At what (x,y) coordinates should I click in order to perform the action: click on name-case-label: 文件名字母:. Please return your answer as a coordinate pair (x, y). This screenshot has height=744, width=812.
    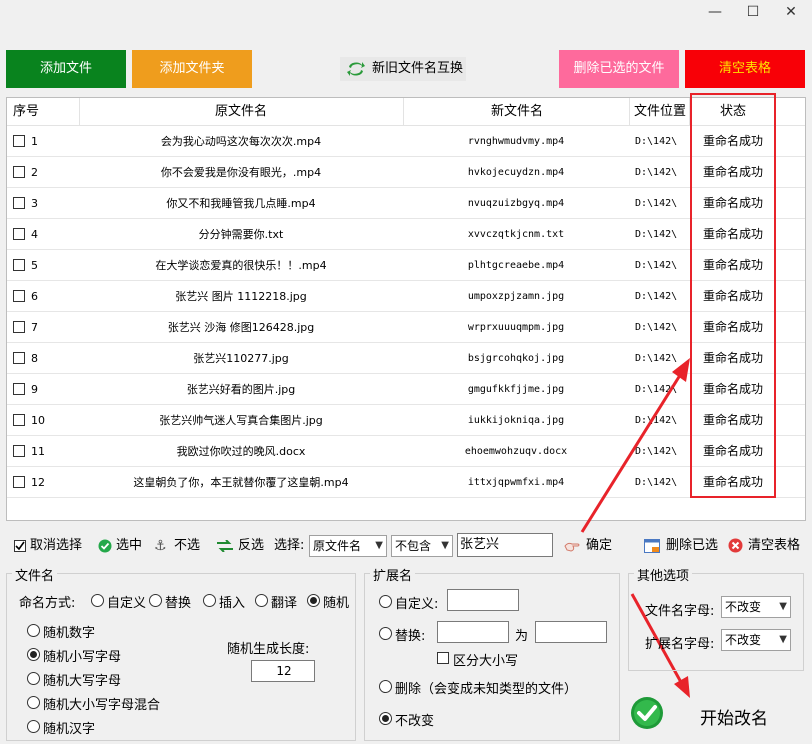
    Looking at the image, I should click on (680, 611).